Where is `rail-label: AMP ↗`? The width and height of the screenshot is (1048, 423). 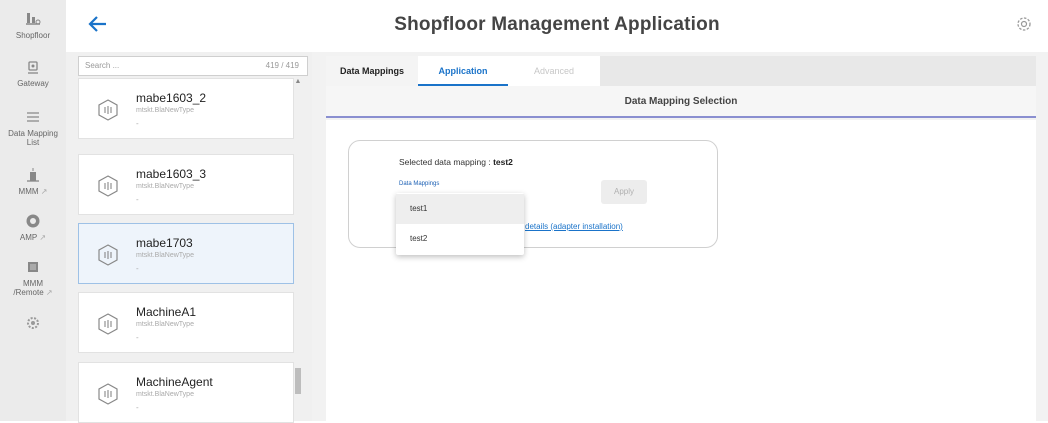
rail-label: AMP ↗ is located at coordinates (33, 237).